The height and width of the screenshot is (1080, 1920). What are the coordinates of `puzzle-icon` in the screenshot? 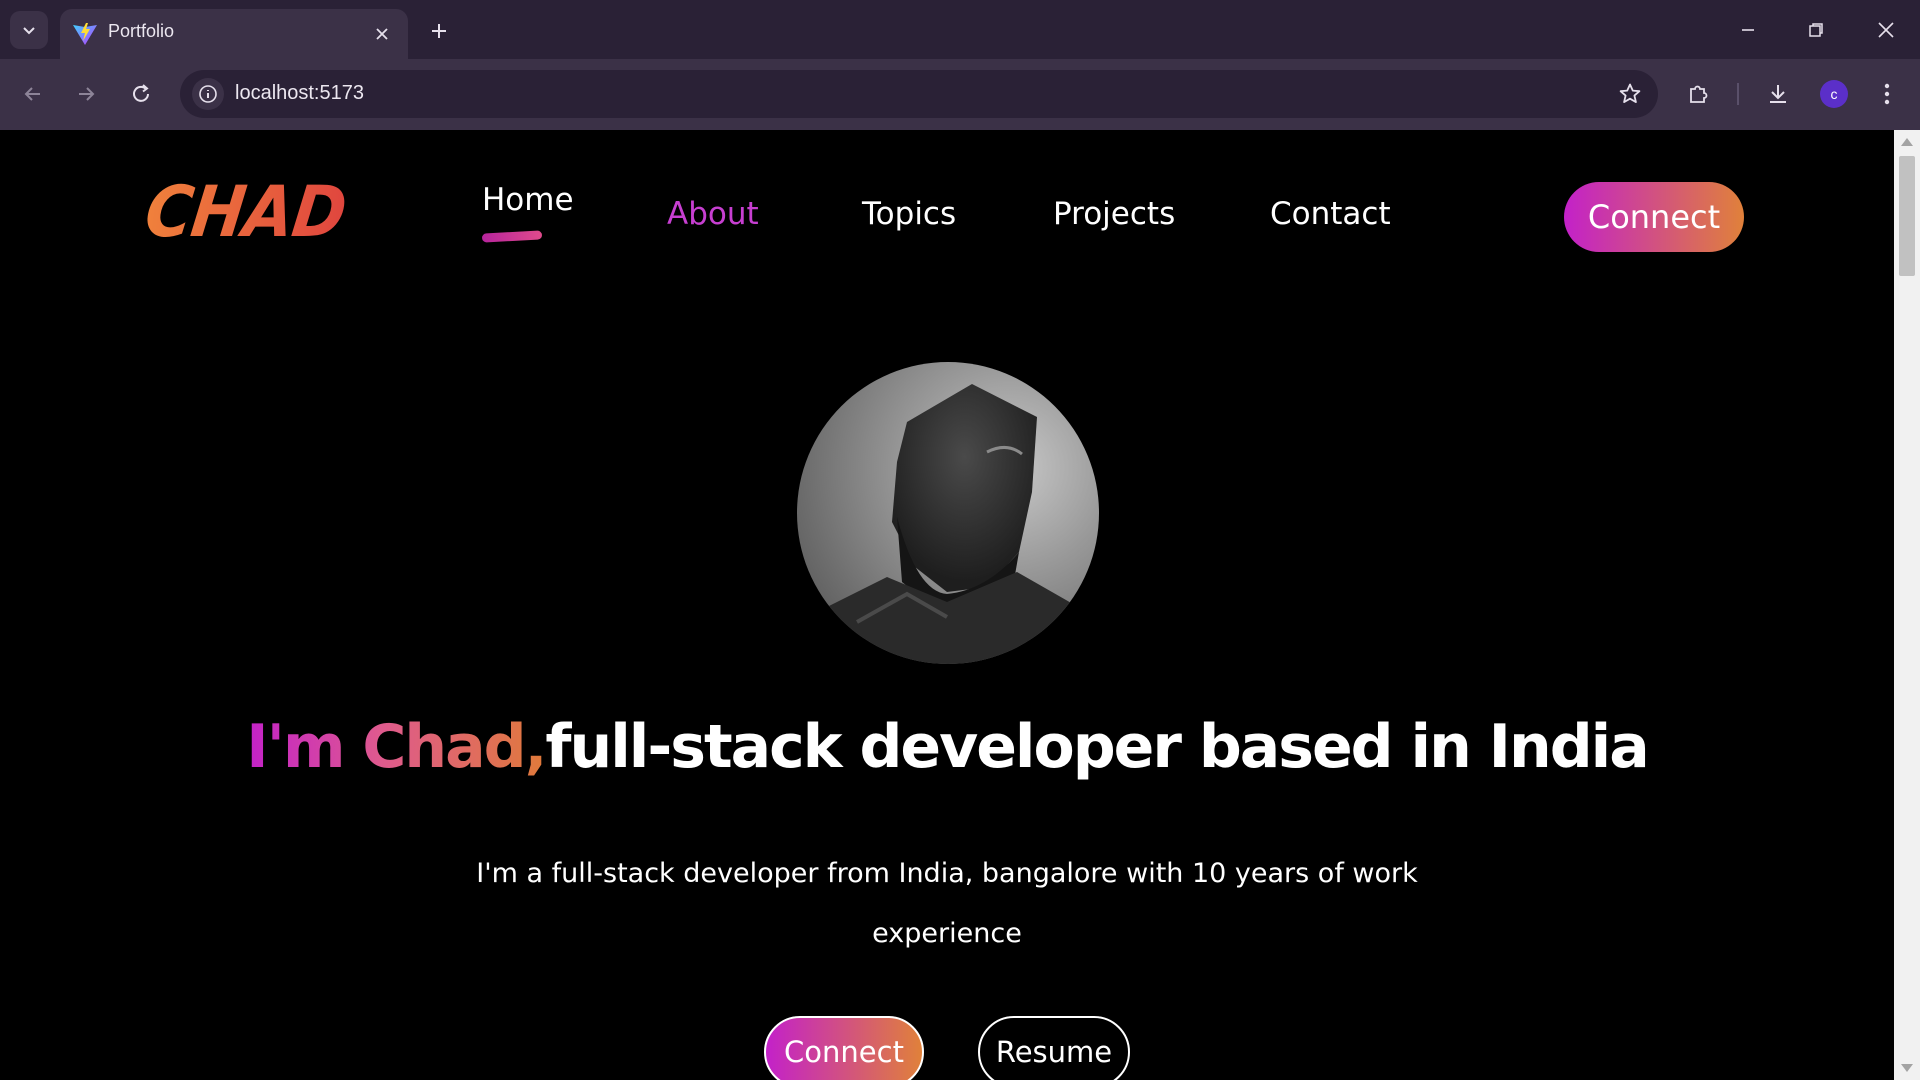 It's located at (1699, 94).